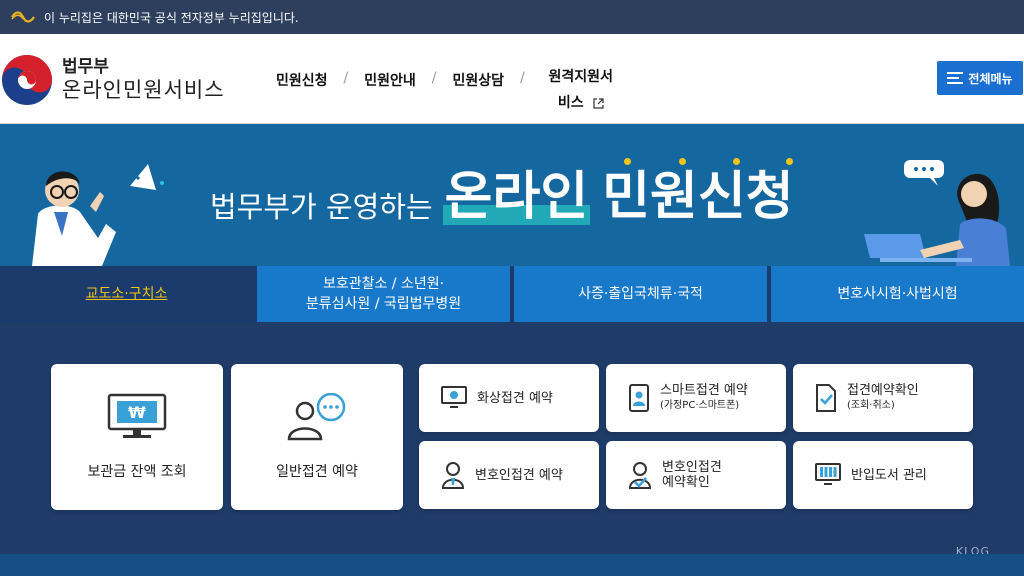  I want to click on card-balance-inquiry: ₩ 보관금 잔액 조회, so click(137, 437).